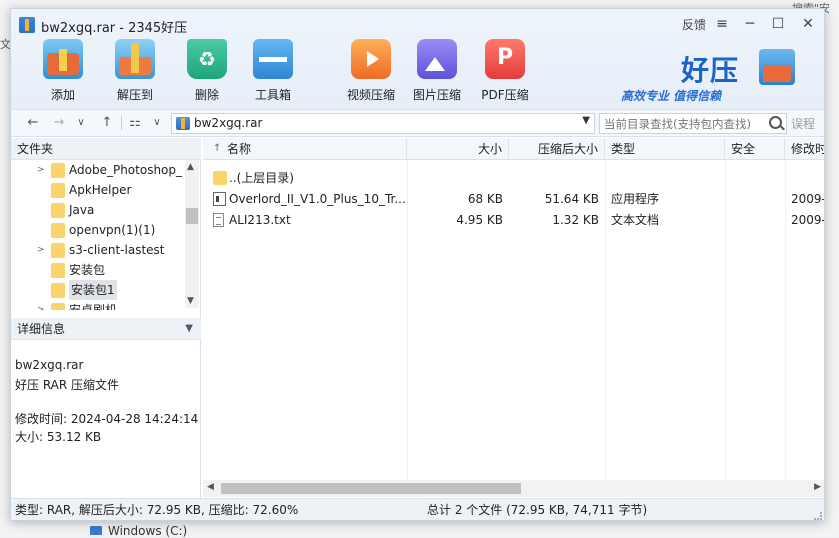  I want to click on file-packed-size, so click(554, 178).